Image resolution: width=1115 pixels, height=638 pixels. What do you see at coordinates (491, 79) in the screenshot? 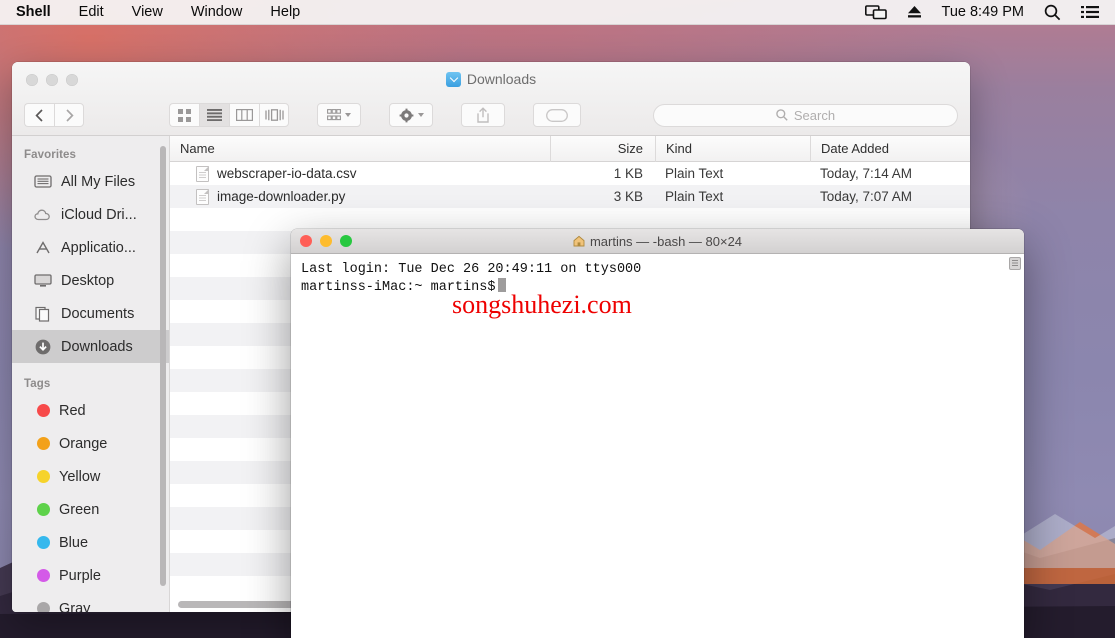
I see `finder-title: Downloads` at bounding box center [491, 79].